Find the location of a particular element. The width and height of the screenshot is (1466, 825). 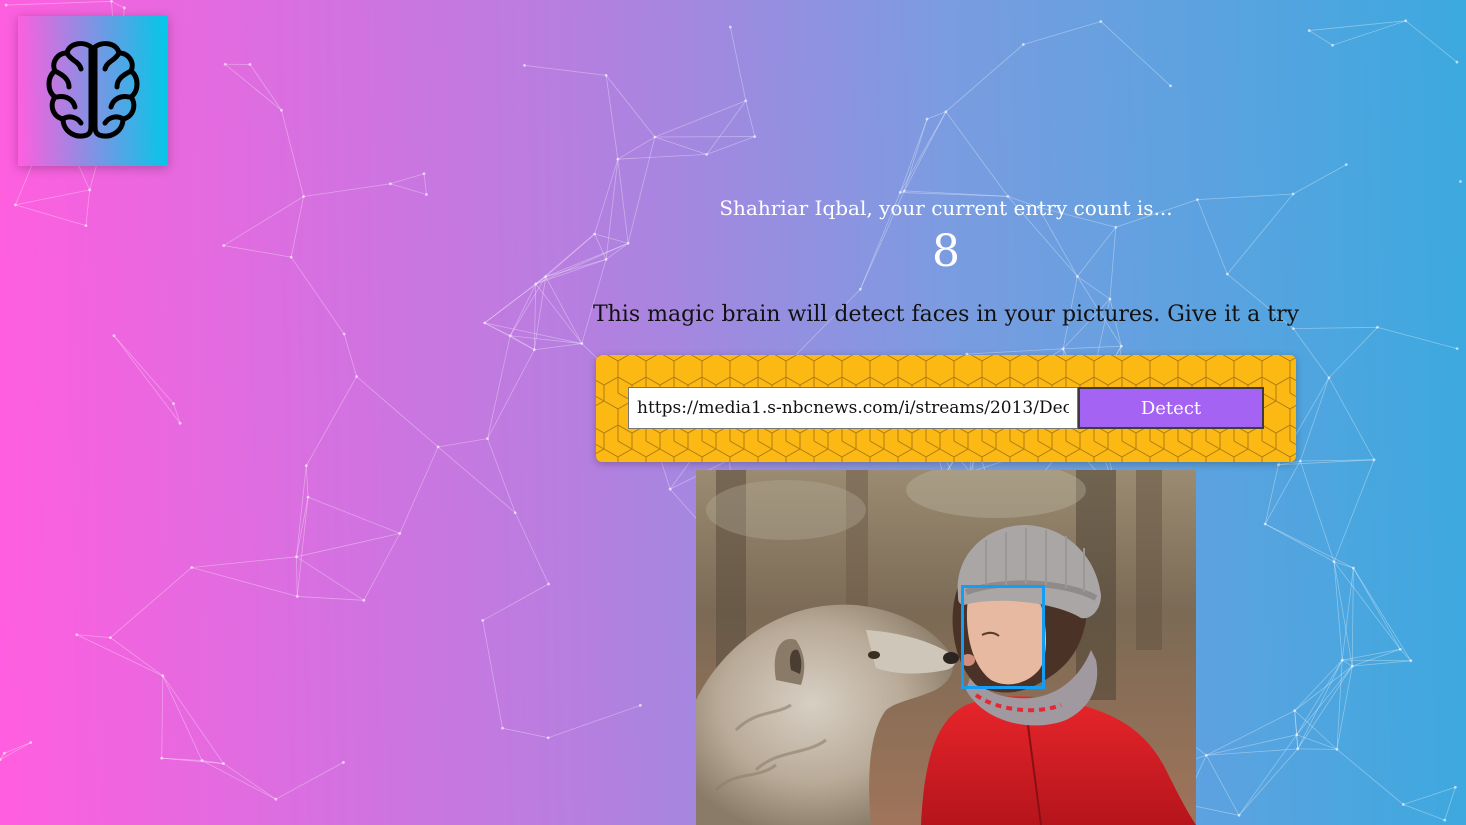

image-link-form: Detect is located at coordinates (946, 408).